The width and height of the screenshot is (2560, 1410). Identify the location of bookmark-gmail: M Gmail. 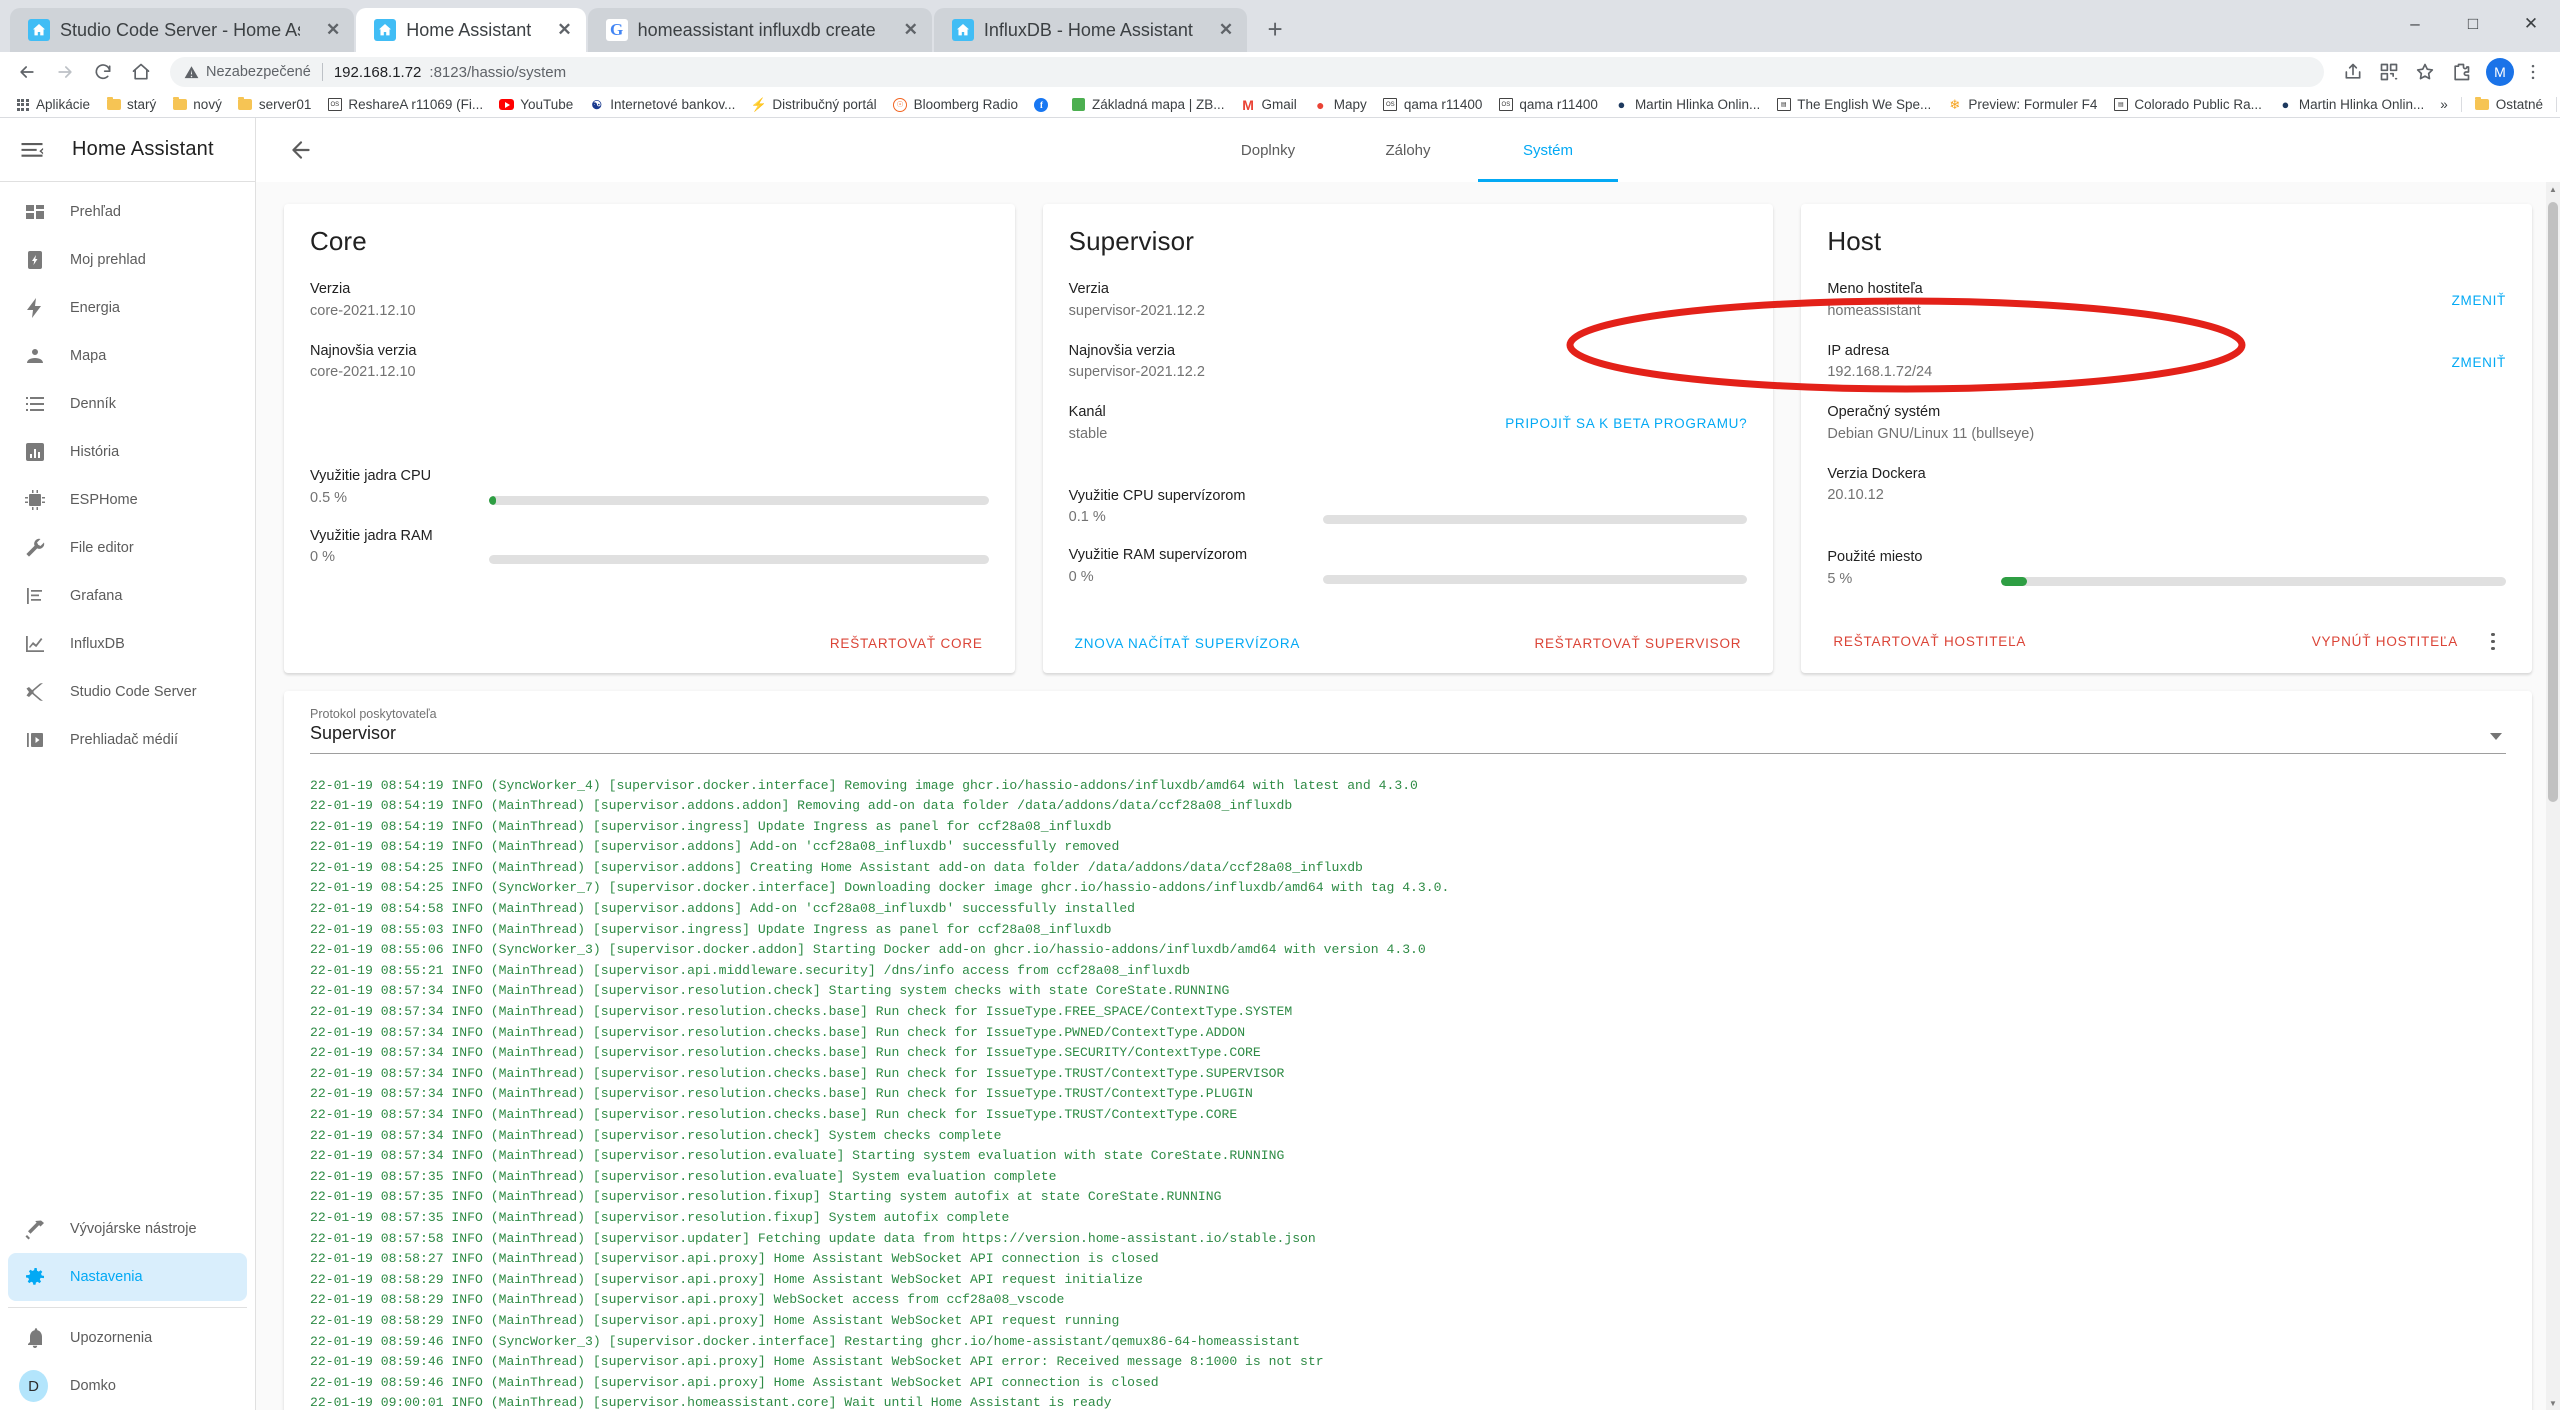
(1269, 104).